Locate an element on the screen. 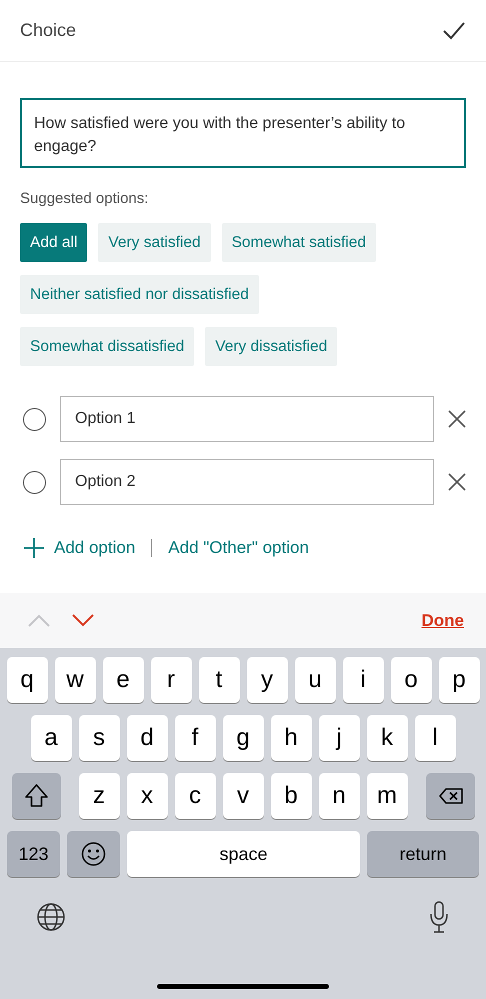 This screenshot has width=486, height=999. keyboard-key: i is located at coordinates (363, 680).